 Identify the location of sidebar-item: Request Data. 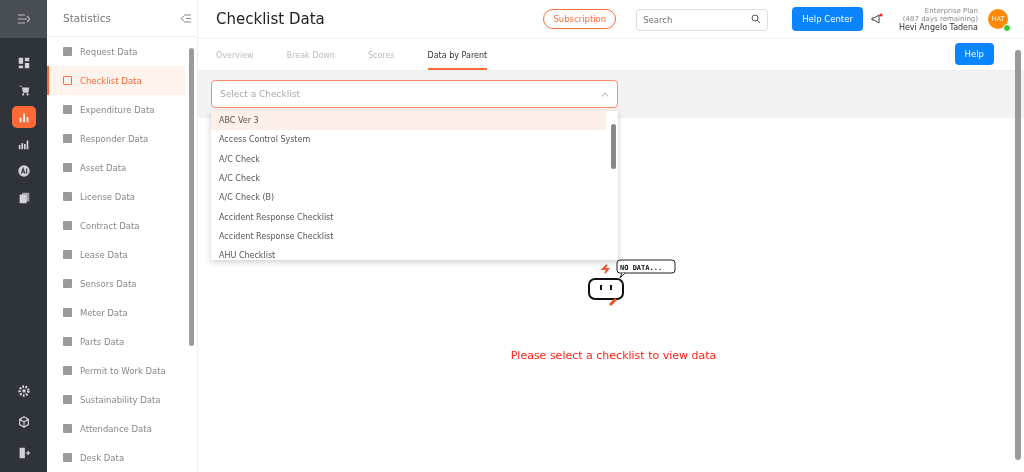
(116, 51).